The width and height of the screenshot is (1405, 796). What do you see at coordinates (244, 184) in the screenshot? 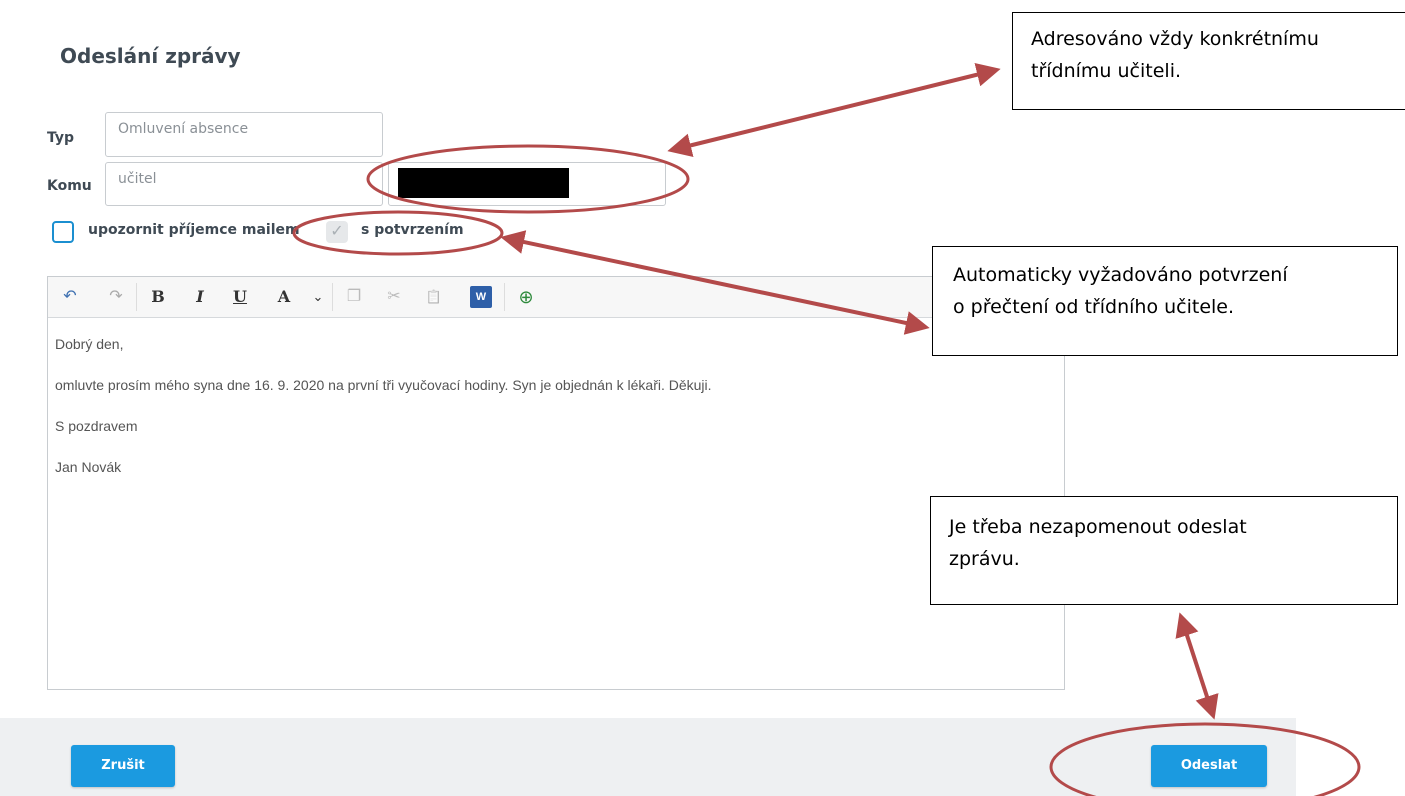
I see `to-field: učitel` at bounding box center [244, 184].